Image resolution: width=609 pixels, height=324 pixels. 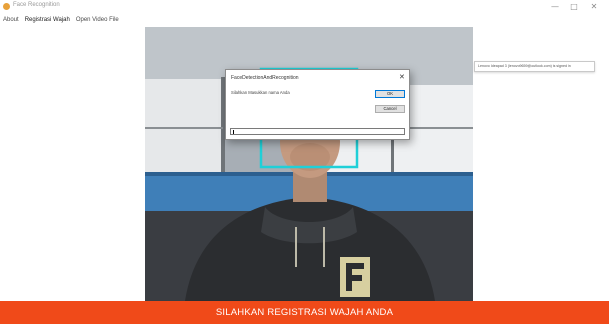 What do you see at coordinates (36, 5) in the screenshot?
I see `window-title: Face Recognition` at bounding box center [36, 5].